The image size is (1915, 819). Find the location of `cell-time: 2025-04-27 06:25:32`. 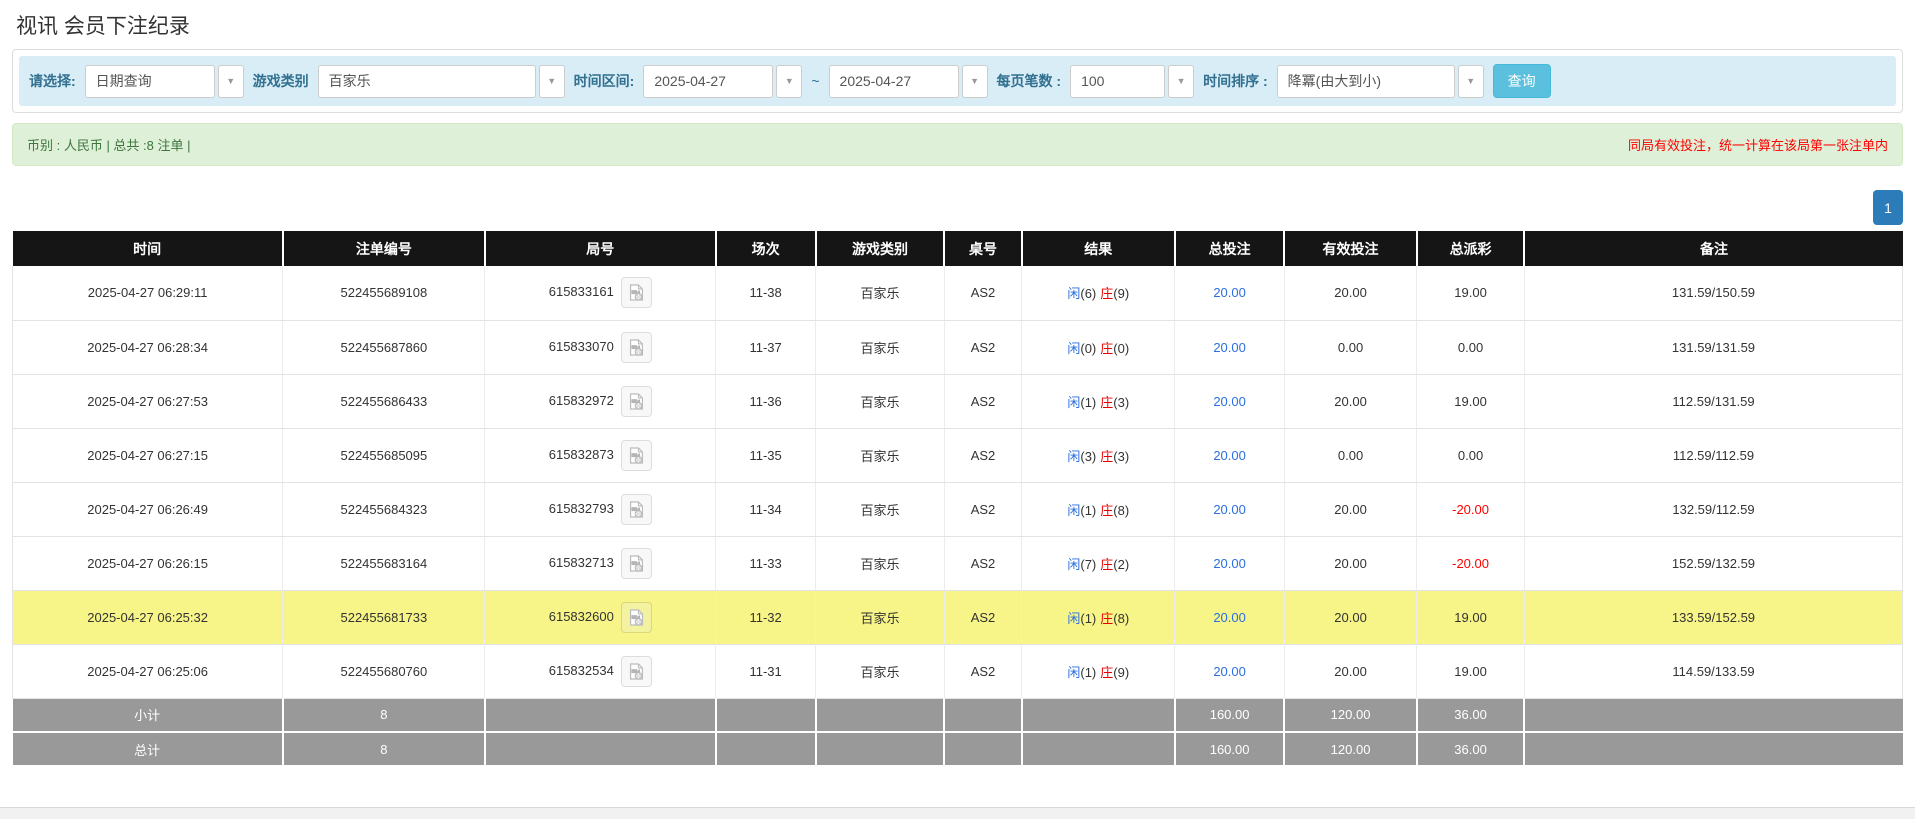

cell-time: 2025-04-27 06:25:32 is located at coordinates (147, 617).